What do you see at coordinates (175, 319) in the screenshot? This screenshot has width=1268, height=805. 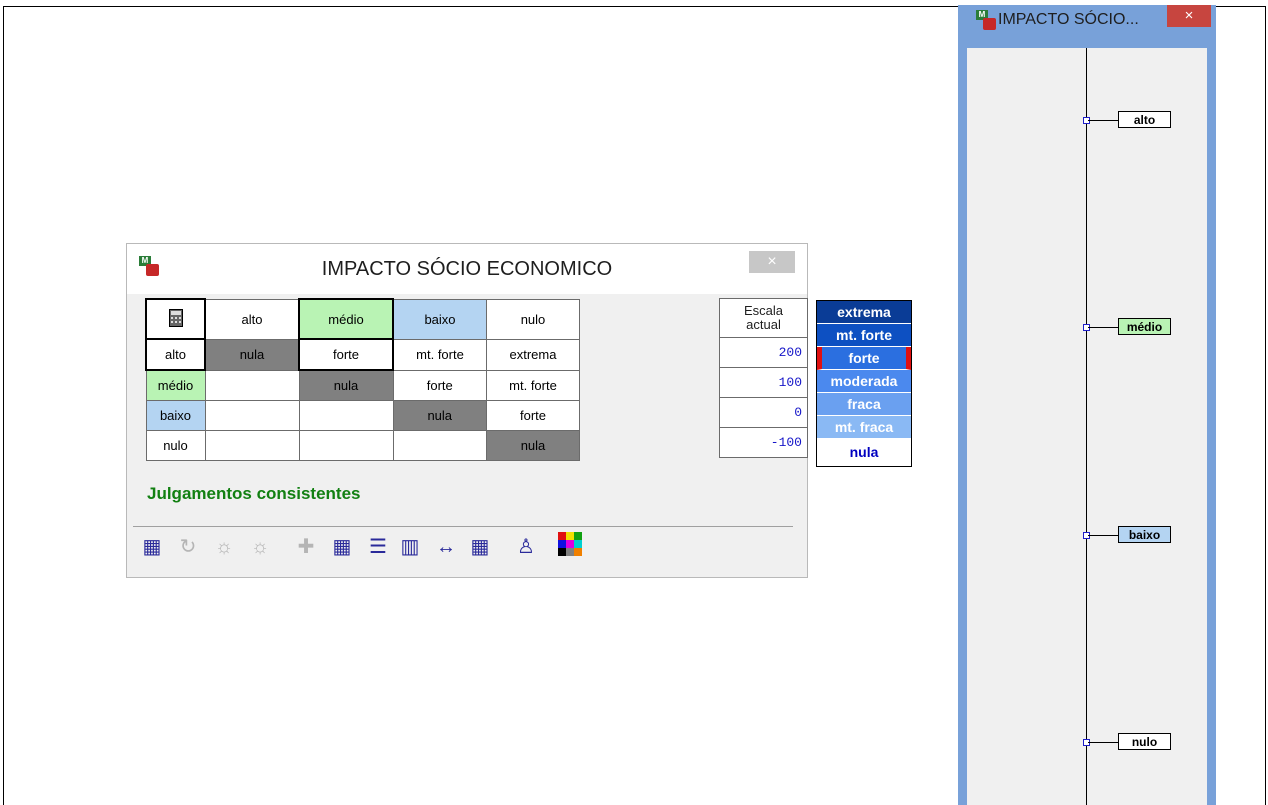 I see `calculator-icon` at bounding box center [175, 319].